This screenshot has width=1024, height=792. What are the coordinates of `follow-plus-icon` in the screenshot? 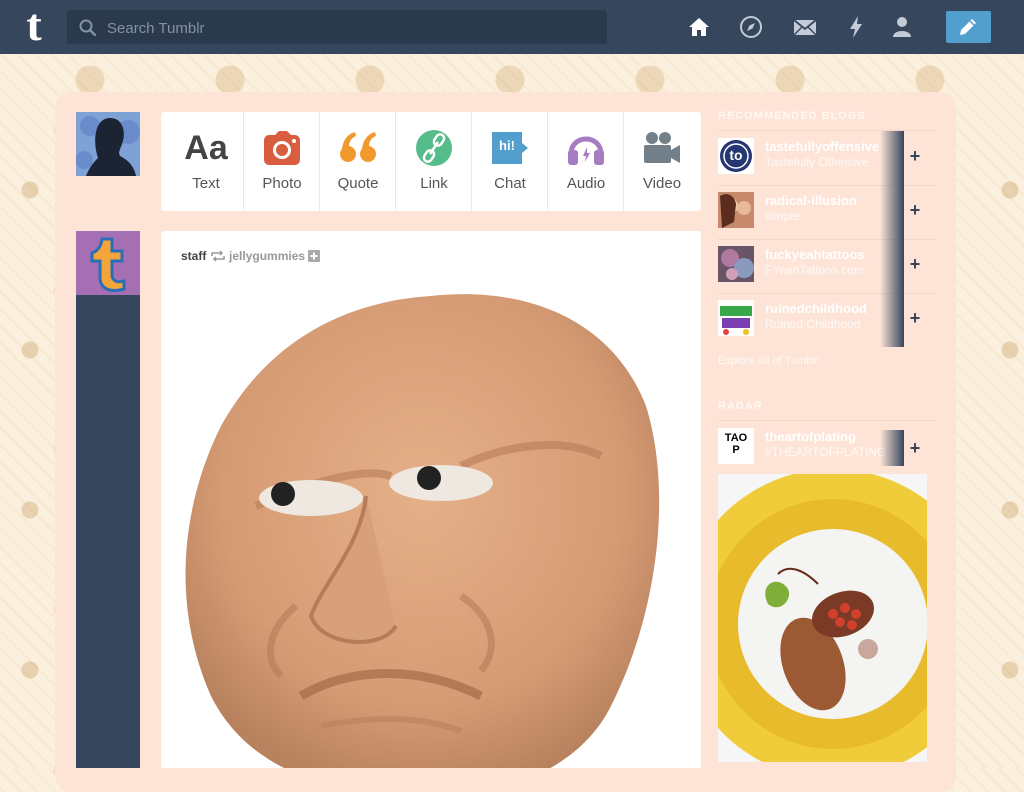 It's located at (314, 255).